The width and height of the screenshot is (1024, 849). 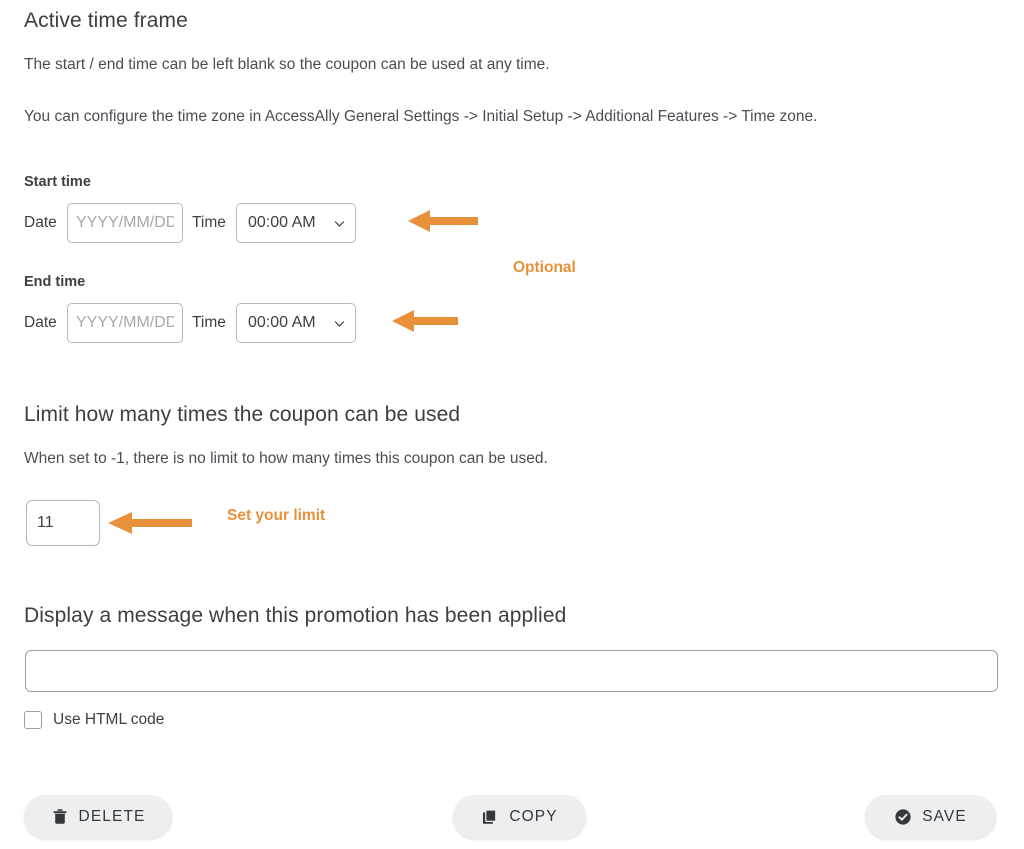 I want to click on save-button: SAVE, so click(x=930, y=817).